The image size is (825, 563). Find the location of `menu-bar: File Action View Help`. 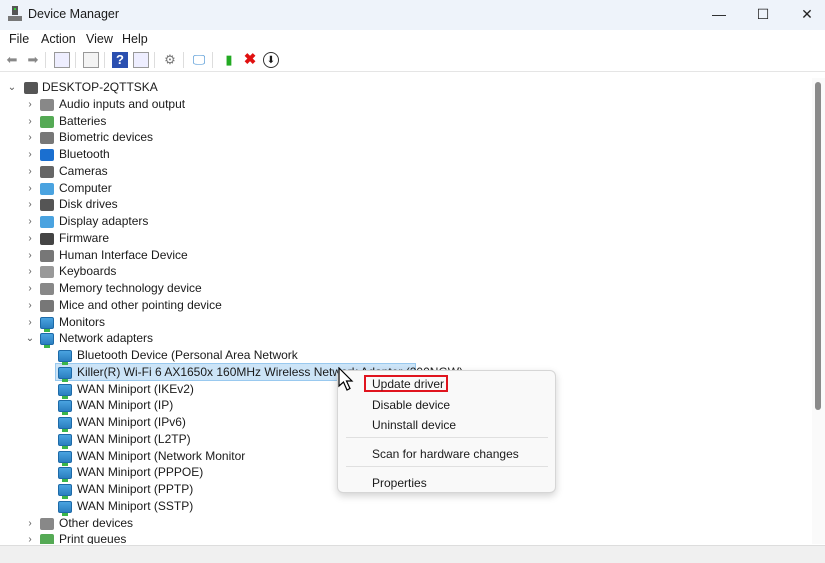

menu-bar: File Action View Help is located at coordinates (412, 39).